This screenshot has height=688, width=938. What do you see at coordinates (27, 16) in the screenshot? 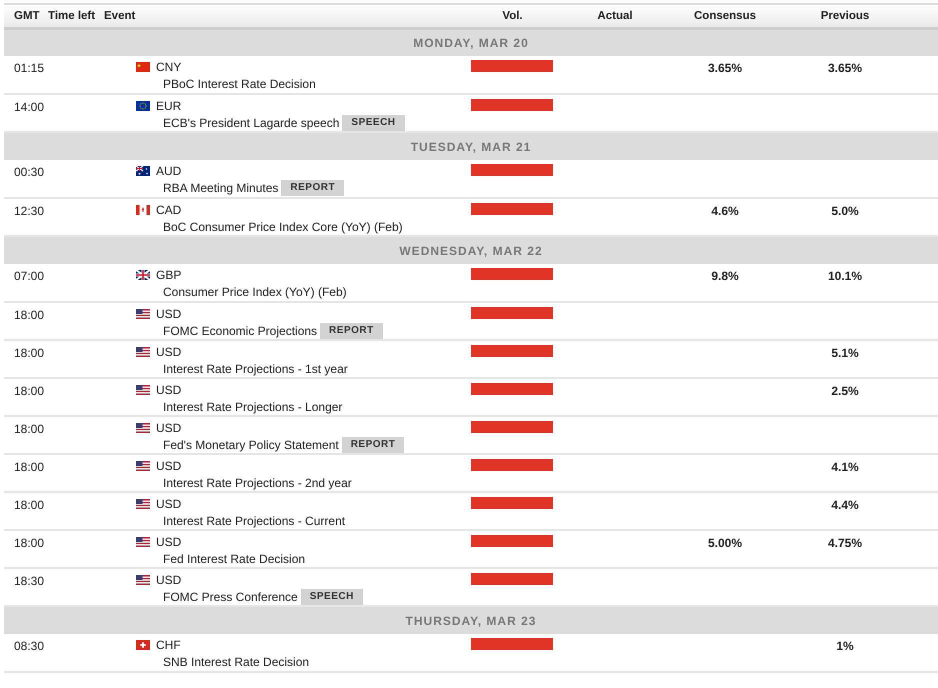
I see `column-header: GMT` at bounding box center [27, 16].